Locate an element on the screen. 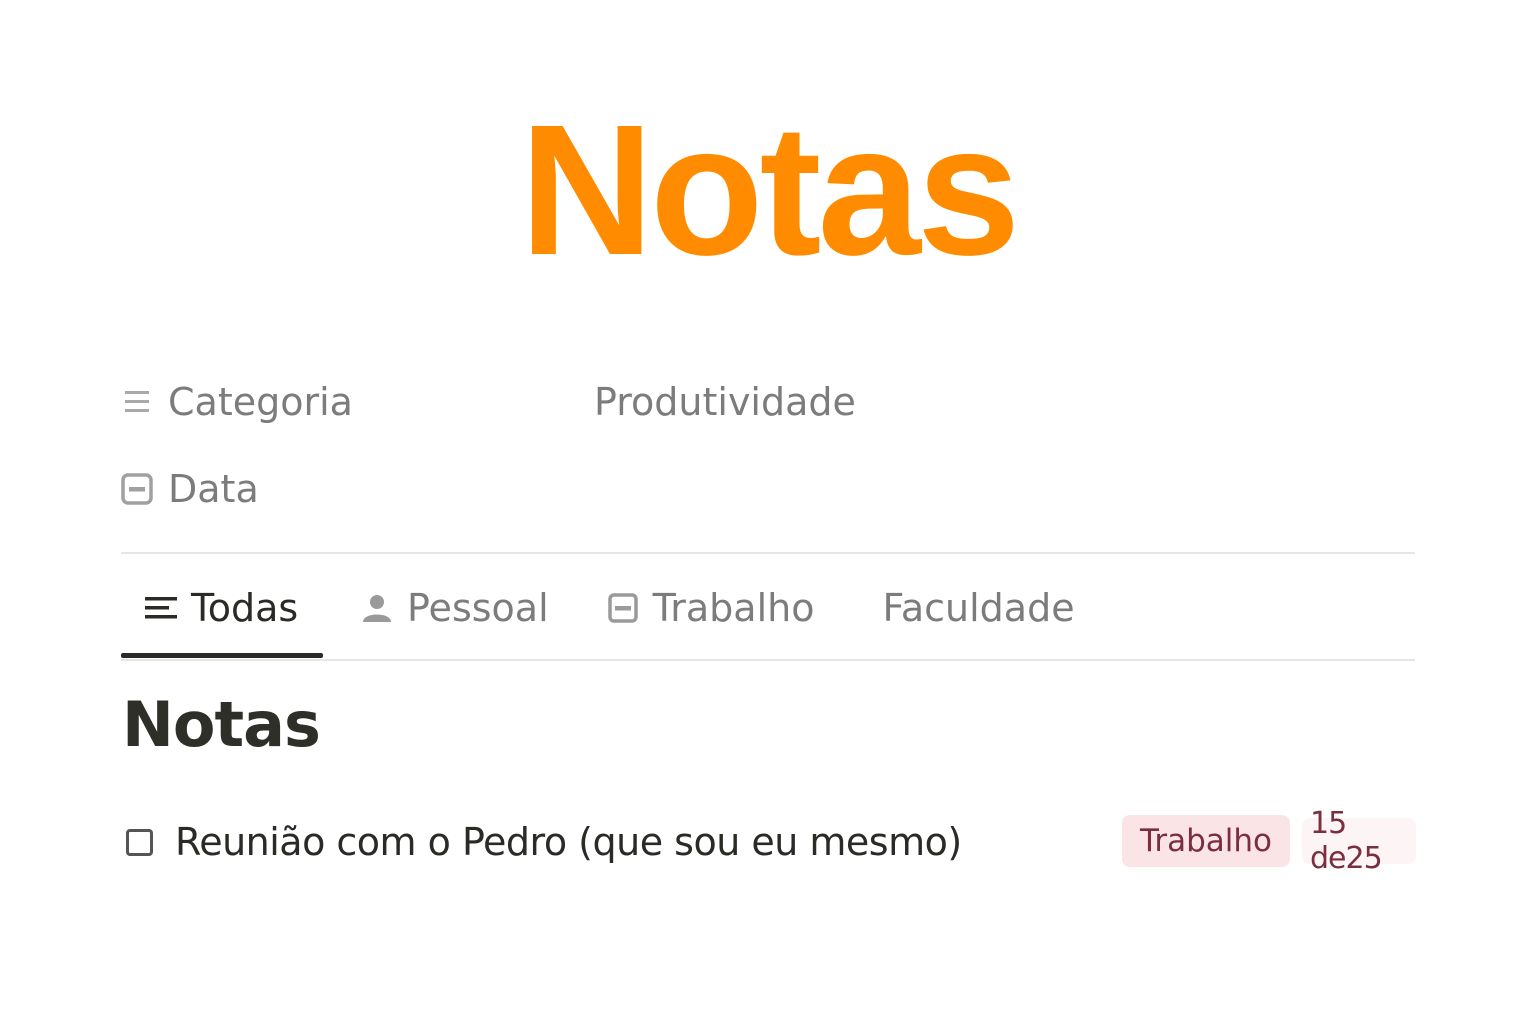  list-icon is located at coordinates (137, 402).